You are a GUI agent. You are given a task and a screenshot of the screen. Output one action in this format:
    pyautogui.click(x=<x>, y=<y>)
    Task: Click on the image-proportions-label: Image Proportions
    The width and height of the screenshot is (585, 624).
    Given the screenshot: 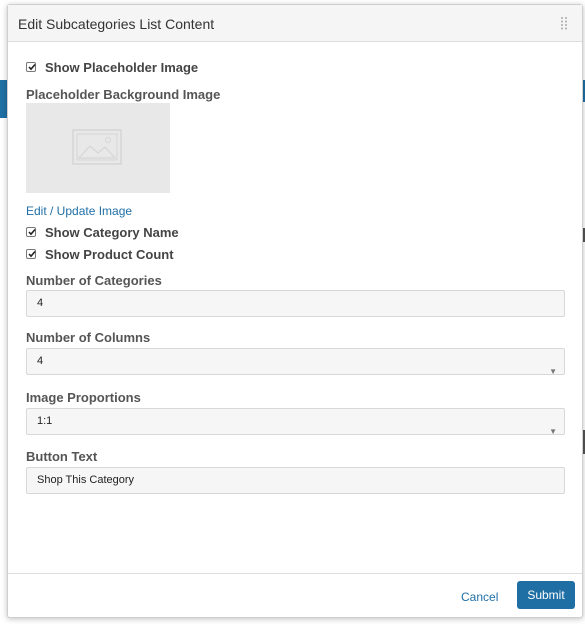 What is the action you would take?
    pyautogui.click(x=83, y=397)
    